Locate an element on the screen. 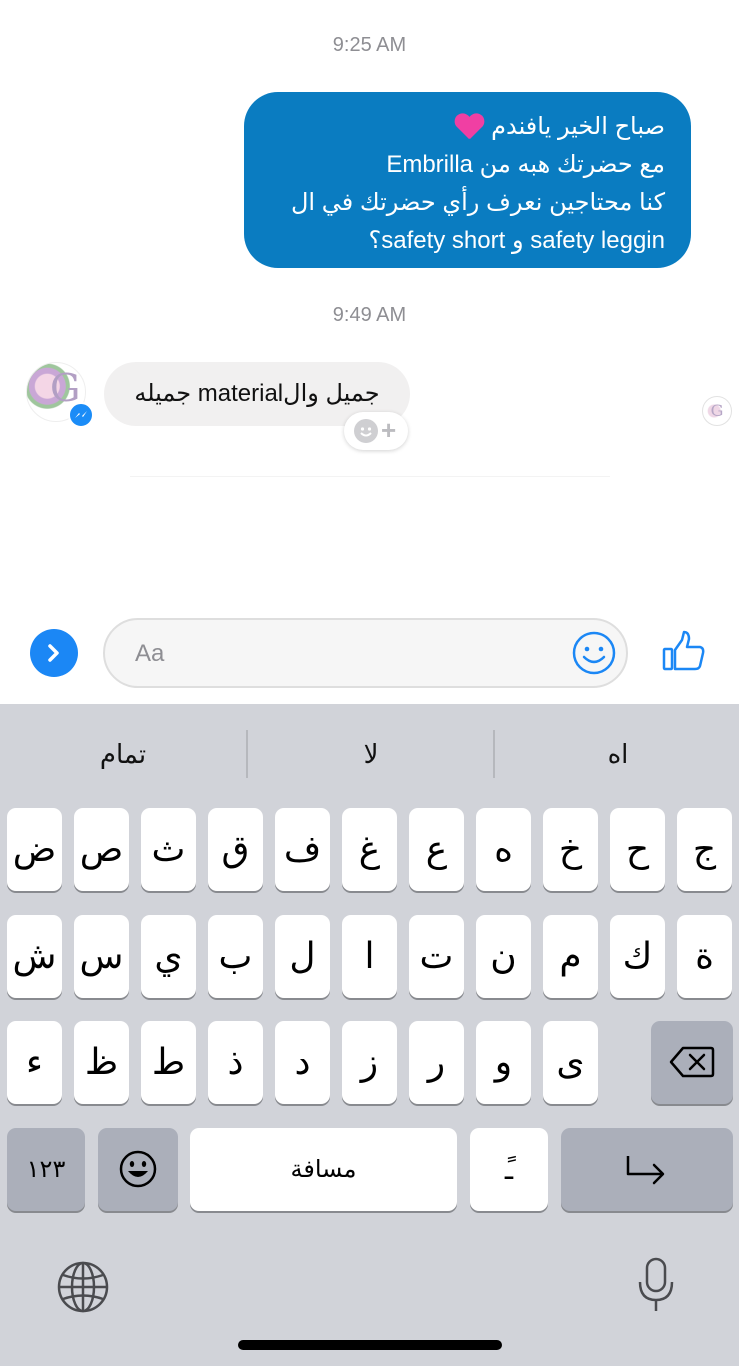  key: ب is located at coordinates (235, 956).